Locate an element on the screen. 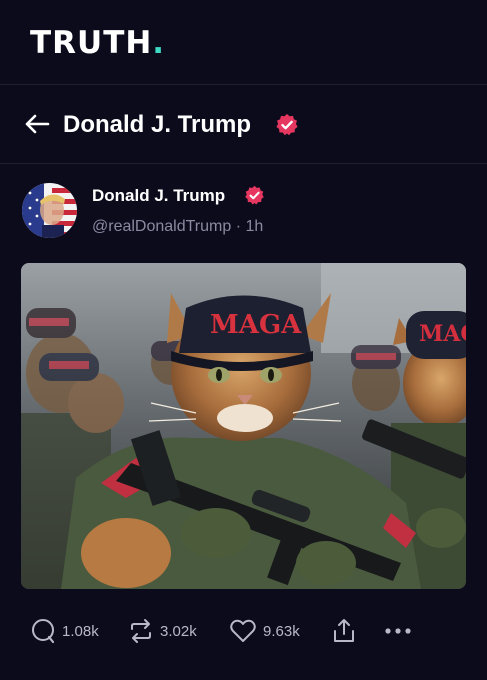 The image size is (487, 680). back-button is located at coordinates (37, 124).